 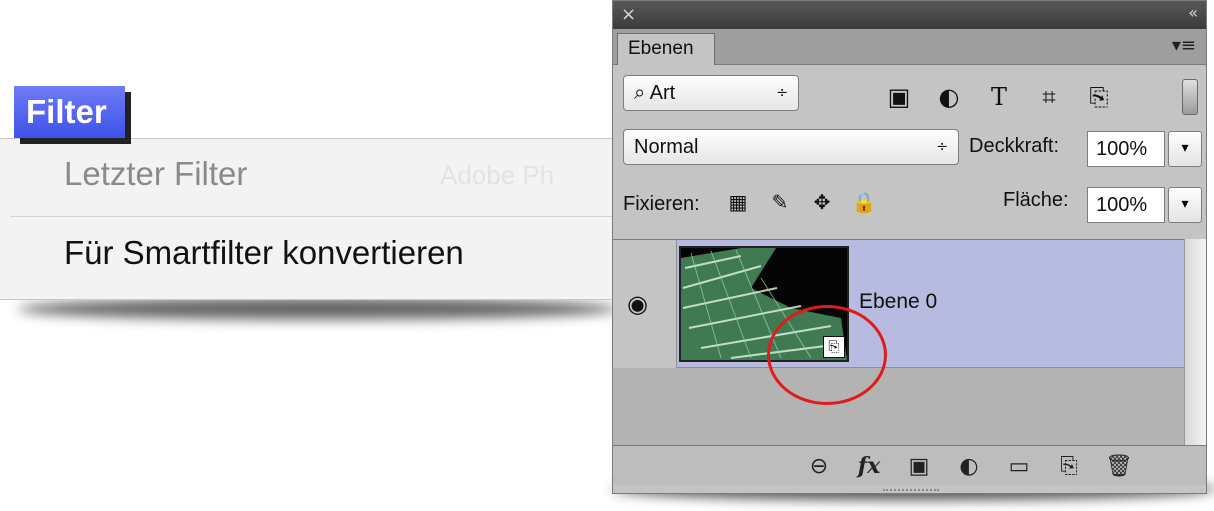 What do you see at coordinates (497, 175) in the screenshot?
I see `faded-shortcut-text: Adobe Ph` at bounding box center [497, 175].